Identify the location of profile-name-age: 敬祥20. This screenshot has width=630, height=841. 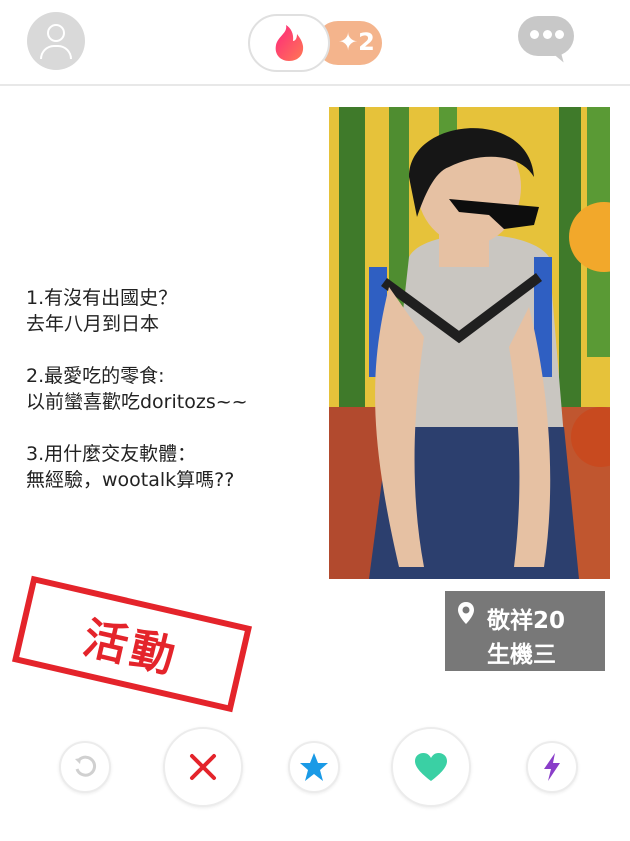
(526, 621).